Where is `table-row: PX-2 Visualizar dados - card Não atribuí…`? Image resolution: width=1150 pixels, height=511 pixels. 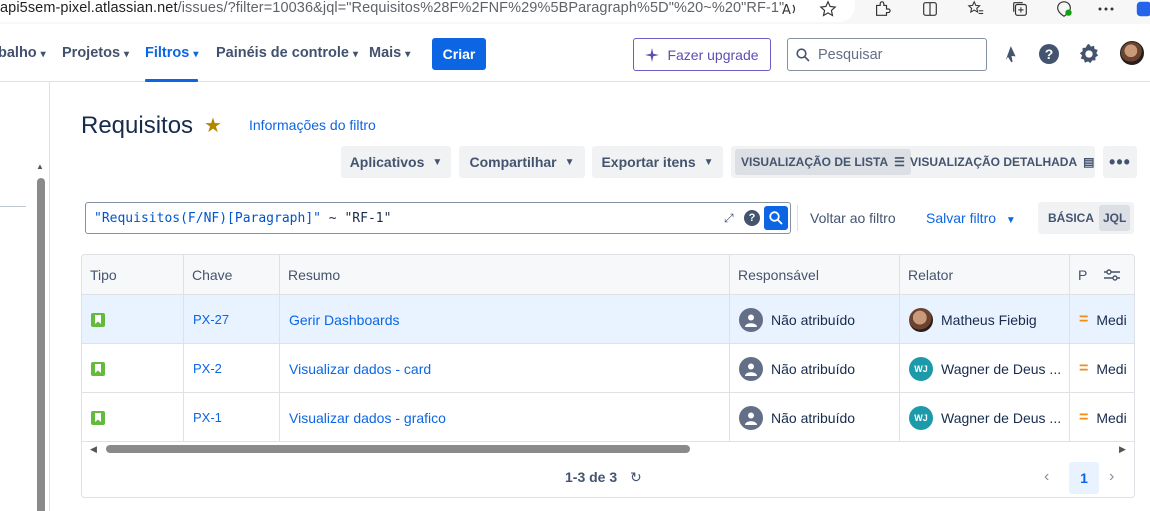
table-row: PX-2 Visualizar dados - card Não atribuí… is located at coordinates (608, 368).